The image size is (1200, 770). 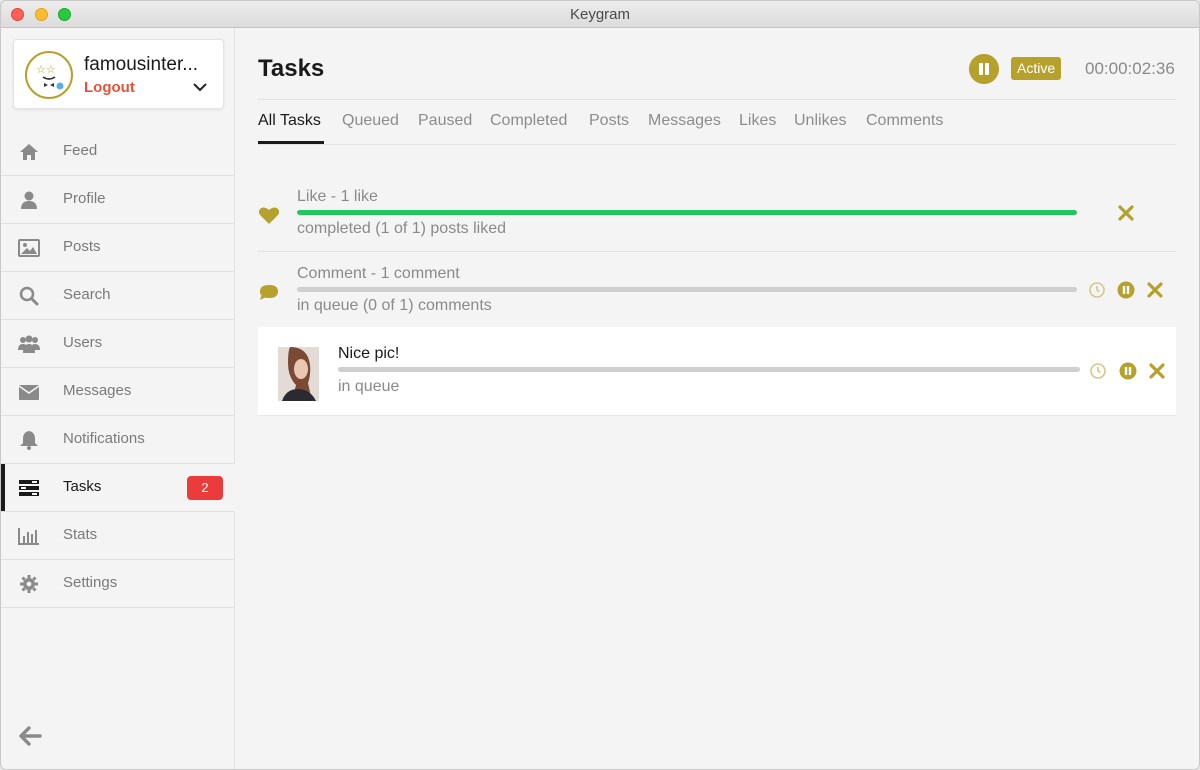 What do you see at coordinates (118, 344) in the screenshot?
I see `sidebar-item-users: Users` at bounding box center [118, 344].